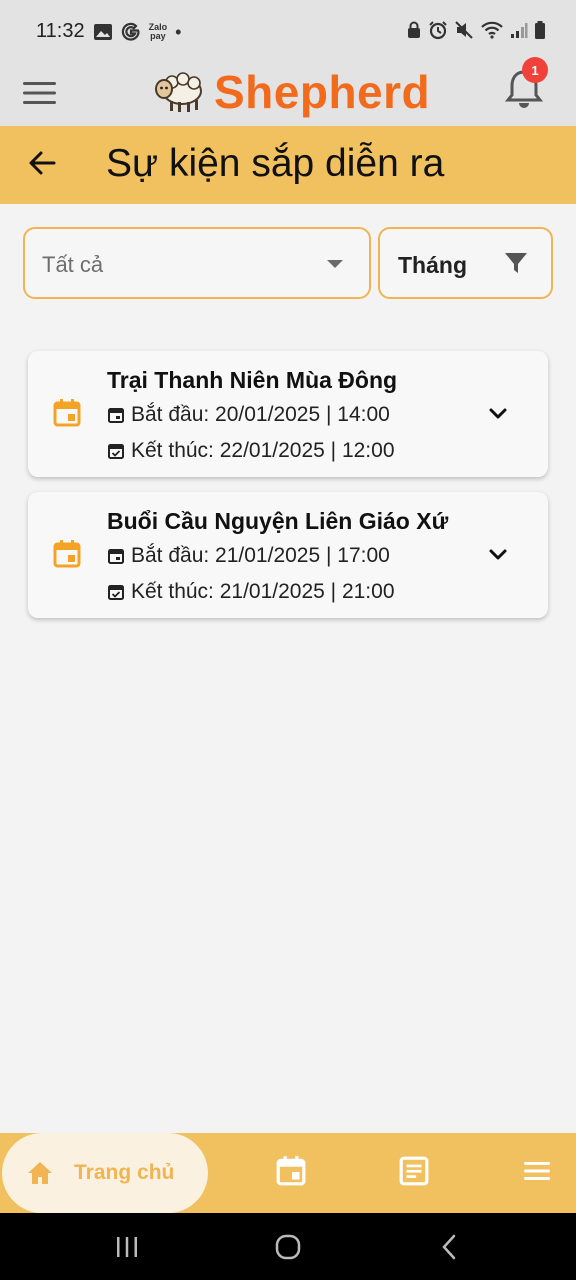 This screenshot has height=1280, width=576. Describe the element at coordinates (260, 414) in the screenshot. I see `event-start-text: Bắt đầu: 20/01/2025 | 14:00` at that location.